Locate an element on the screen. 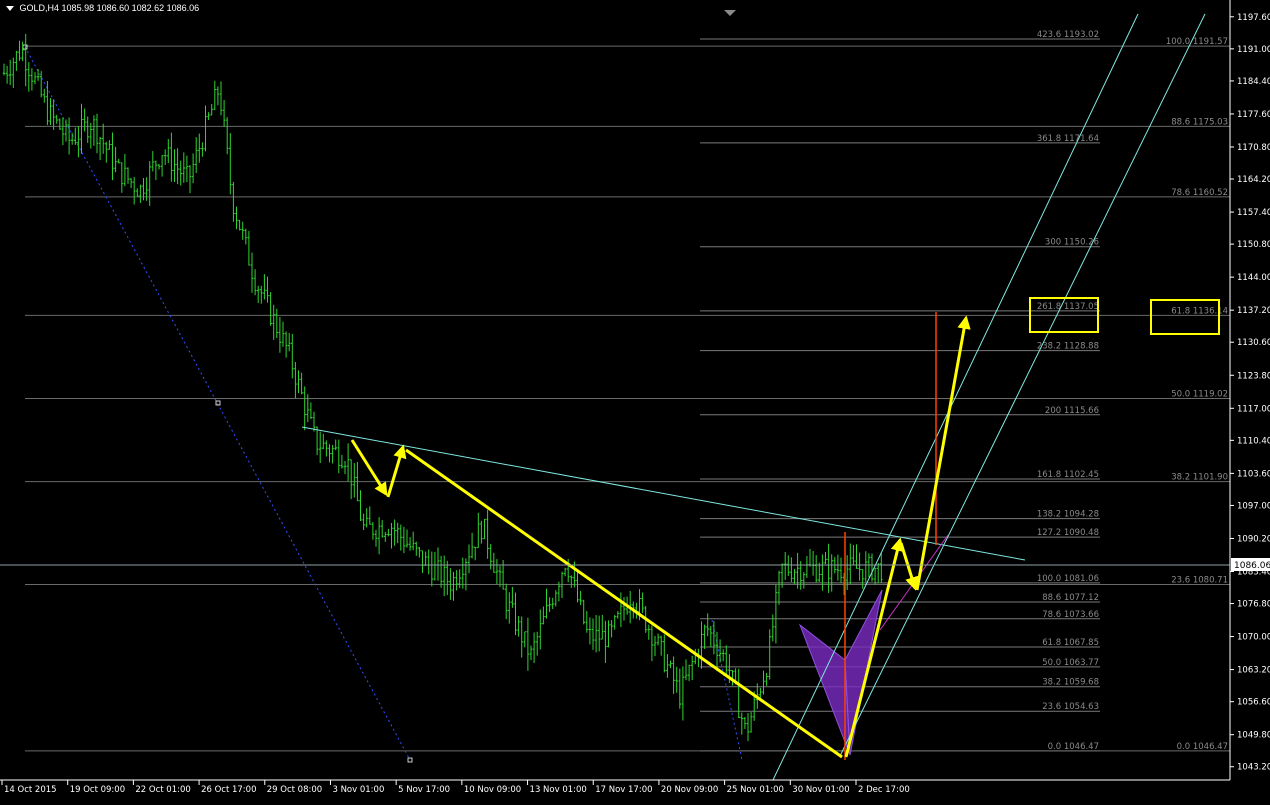  price-tick-label: 1117.00 is located at coordinates (1253, 409).